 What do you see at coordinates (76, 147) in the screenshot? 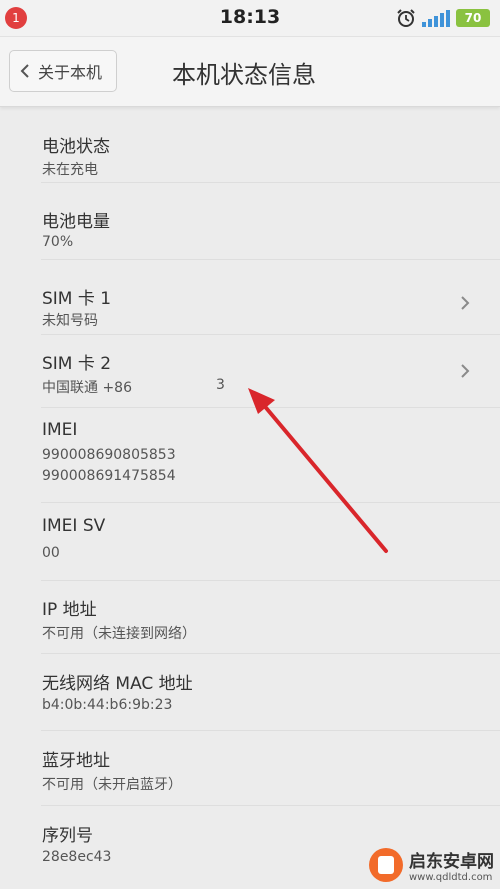
I see `item-label: 电池状态` at bounding box center [76, 147].